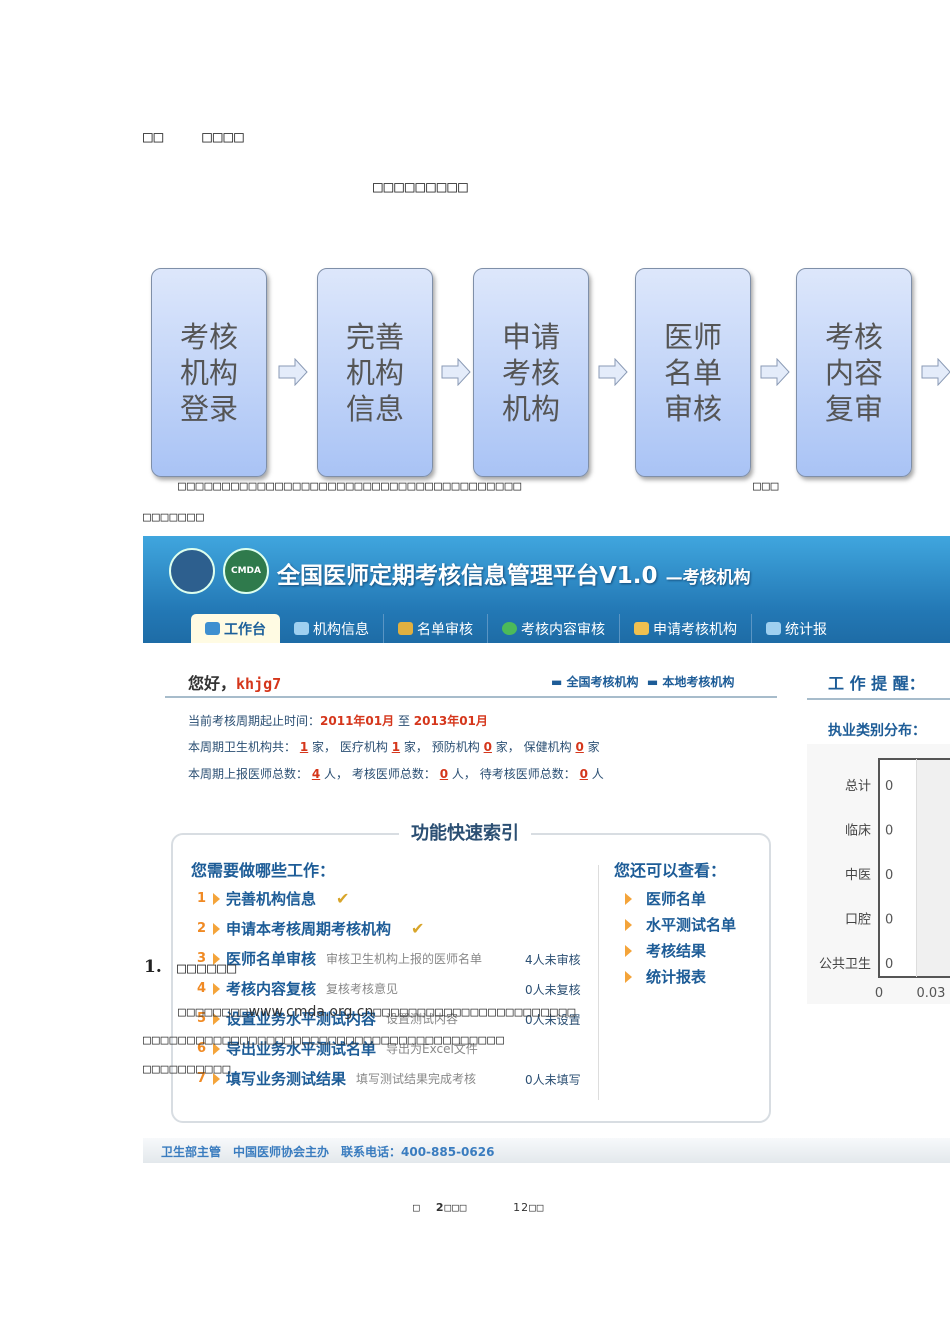 The image size is (950, 1344). I want to click on quick-index-title: 功能快速索引, so click(465, 832).